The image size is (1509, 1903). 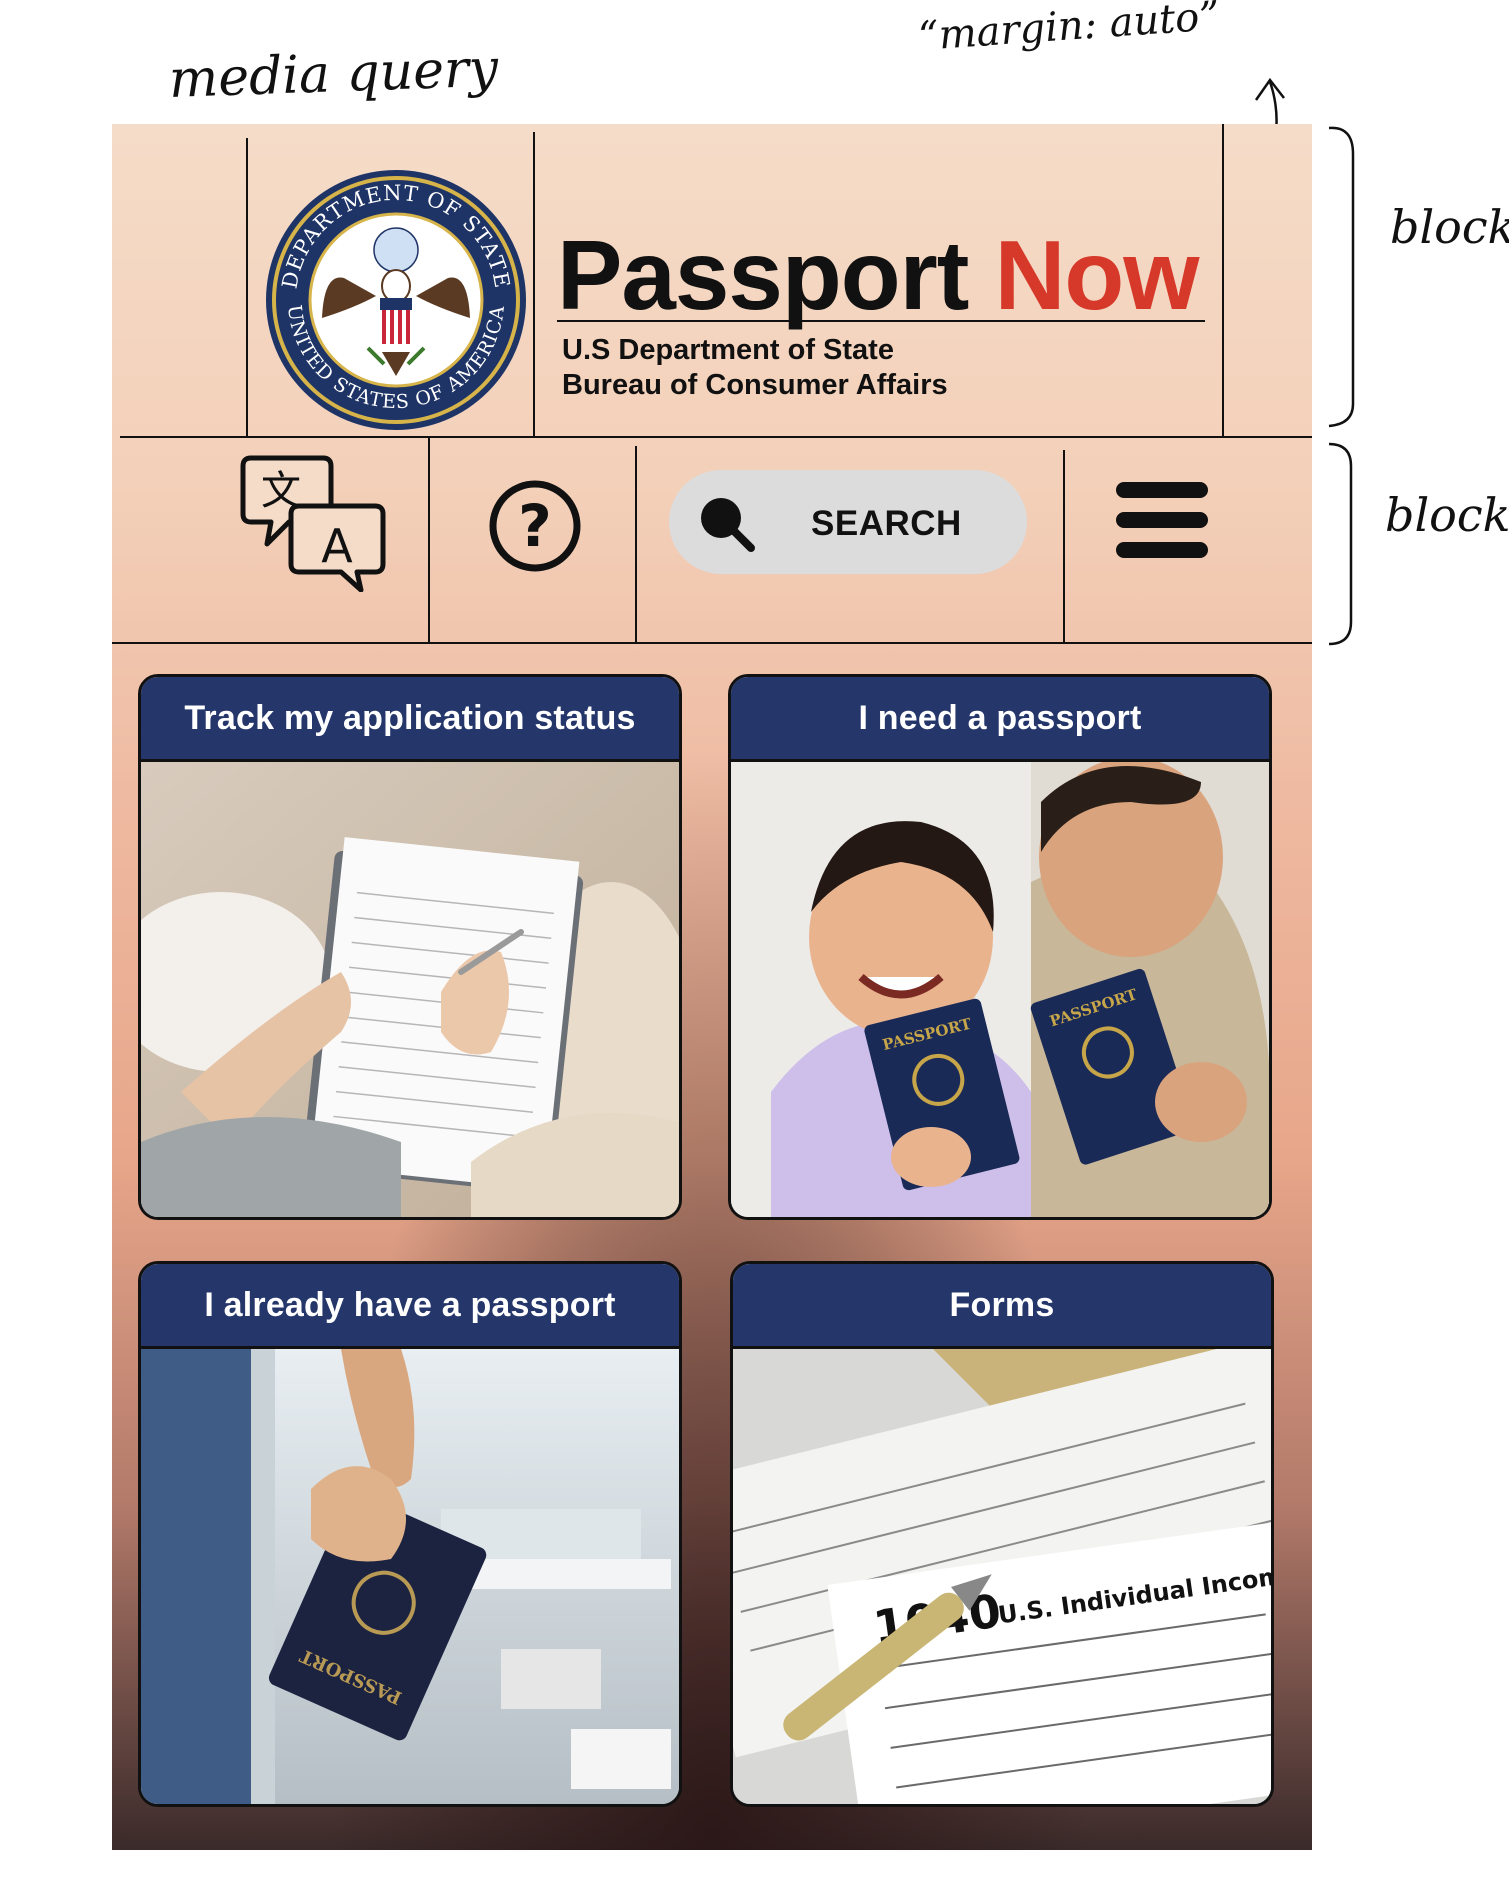 I want to click on card-title: I need a passport, so click(x=1000, y=719).